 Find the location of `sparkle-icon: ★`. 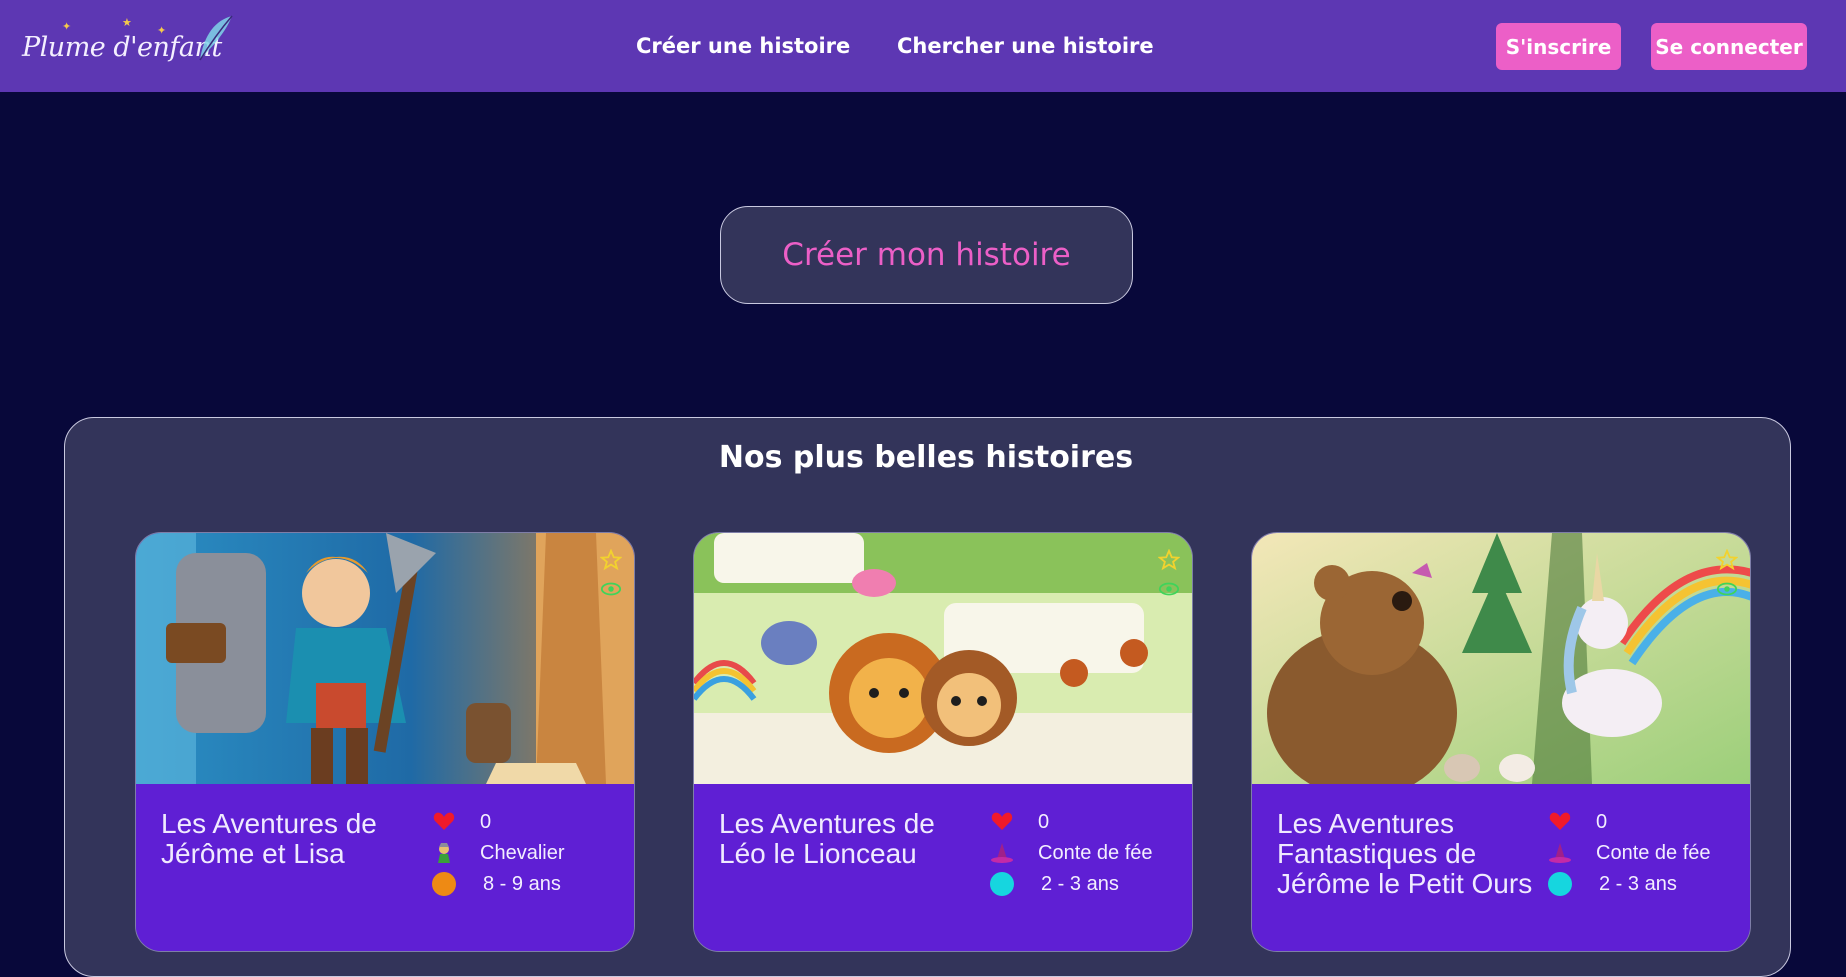

sparkle-icon: ★ is located at coordinates (127, 22).